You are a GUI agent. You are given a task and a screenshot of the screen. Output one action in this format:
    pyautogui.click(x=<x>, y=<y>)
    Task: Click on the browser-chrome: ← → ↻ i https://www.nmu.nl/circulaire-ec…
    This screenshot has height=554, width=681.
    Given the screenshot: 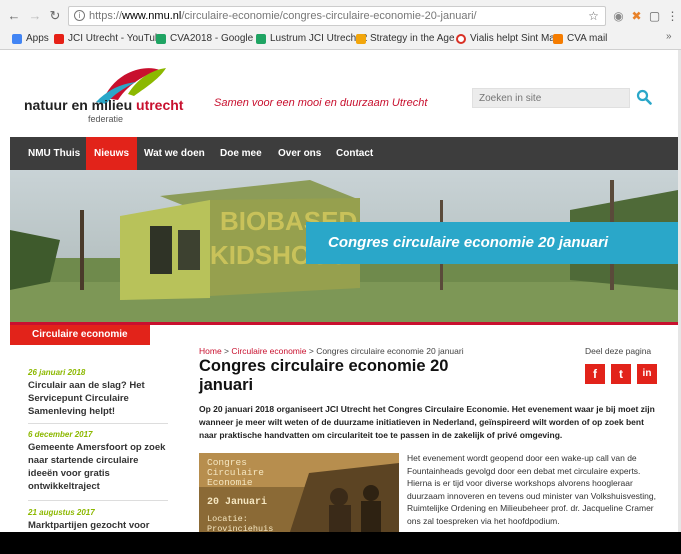 What is the action you would take?
    pyautogui.click(x=340, y=25)
    